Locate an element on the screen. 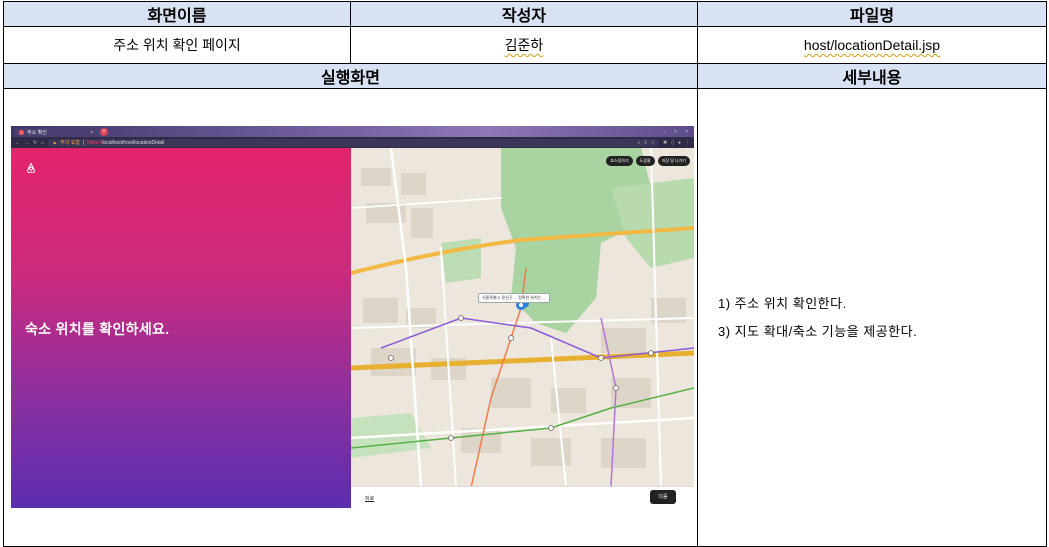 This screenshot has height=547, width=1049. hosting-button: 호스팅하기 is located at coordinates (619, 161).